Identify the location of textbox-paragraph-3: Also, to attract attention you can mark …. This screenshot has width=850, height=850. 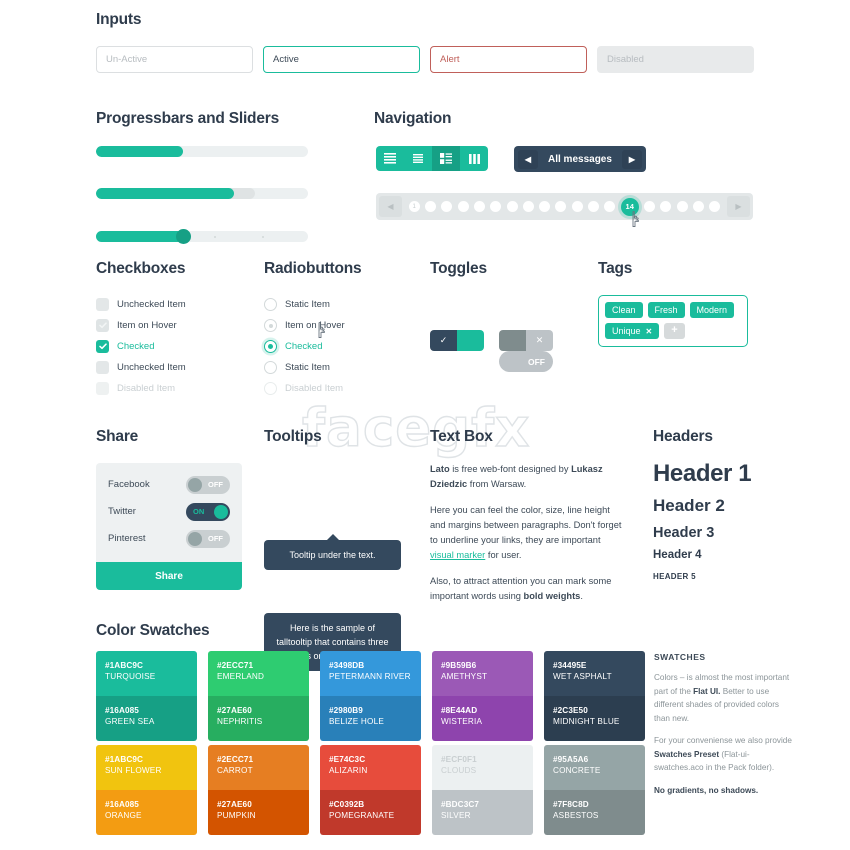
(526, 589).